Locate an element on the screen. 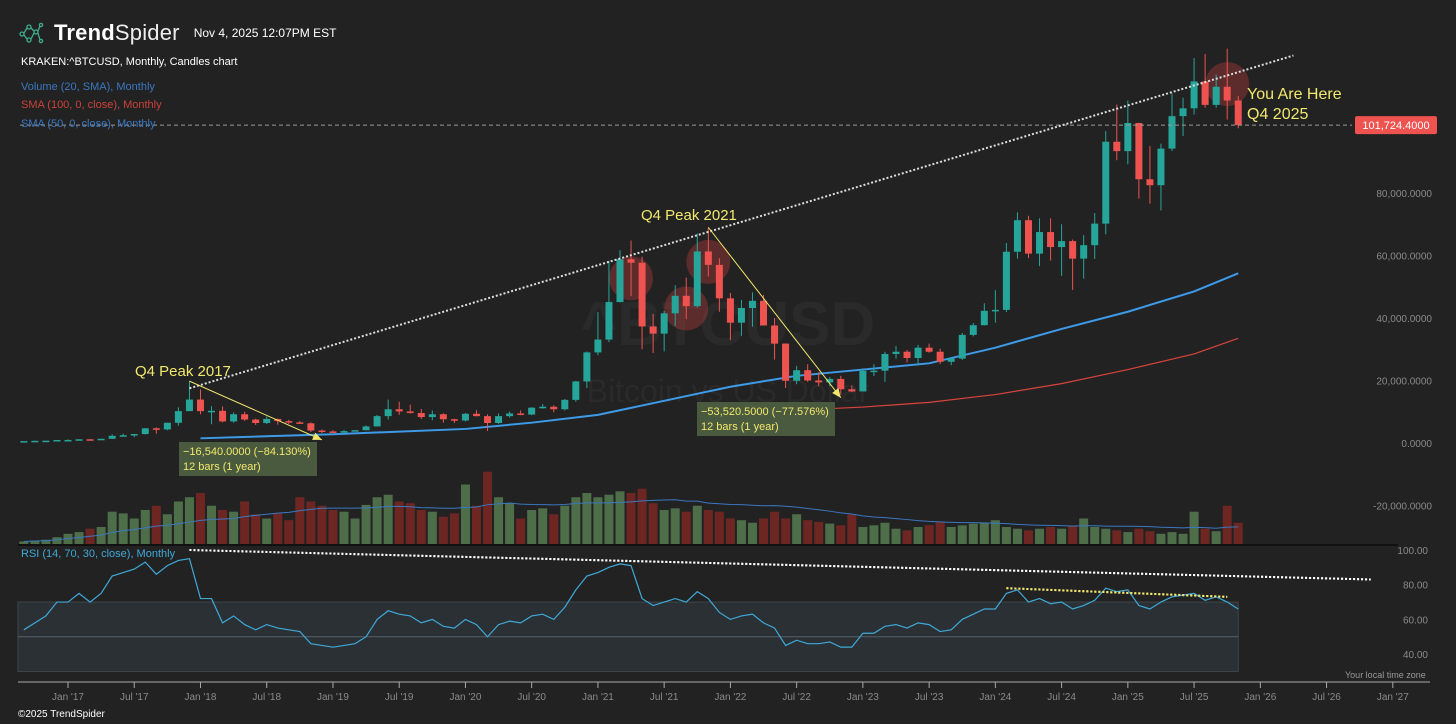 The width and height of the screenshot is (1456, 724). legend-sma50: SMA (50, 0, close), Monthly is located at coordinates (88, 124).